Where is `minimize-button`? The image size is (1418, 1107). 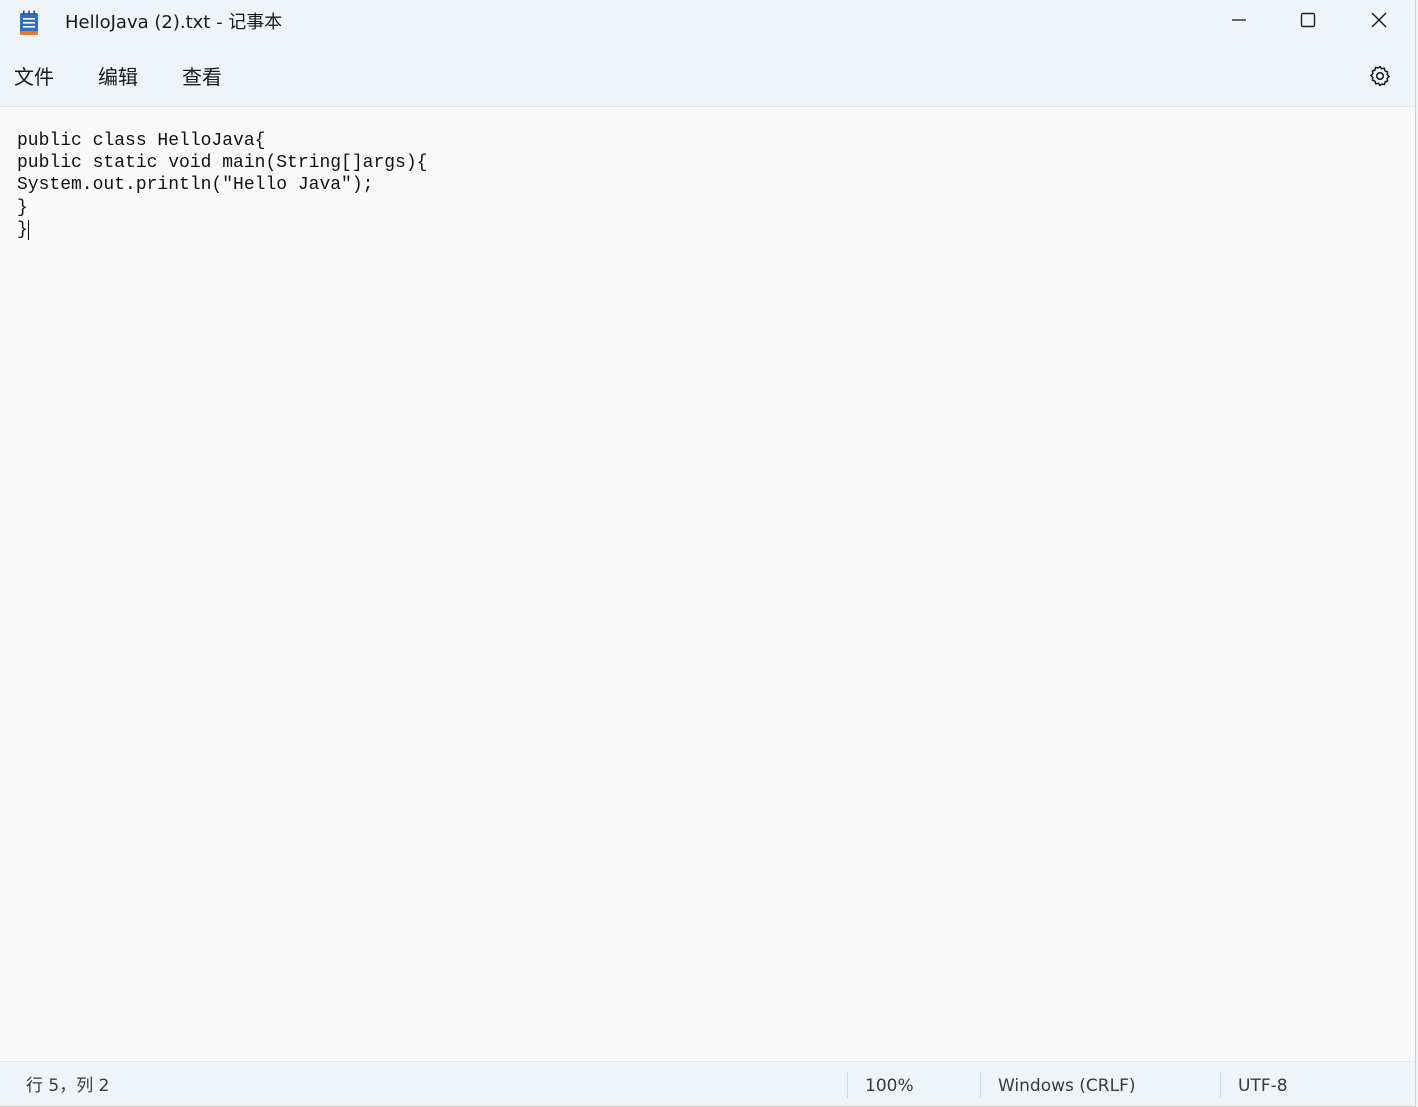
minimize-button is located at coordinates (1239, 22).